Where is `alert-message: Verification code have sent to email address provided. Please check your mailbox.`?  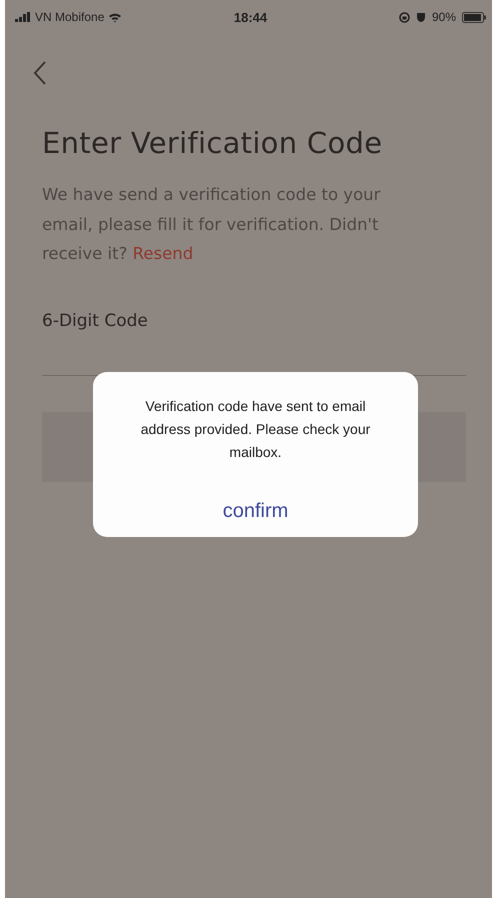
alert-message: Verification code have sent to email address provided. Please check your mailbox. is located at coordinates (256, 429).